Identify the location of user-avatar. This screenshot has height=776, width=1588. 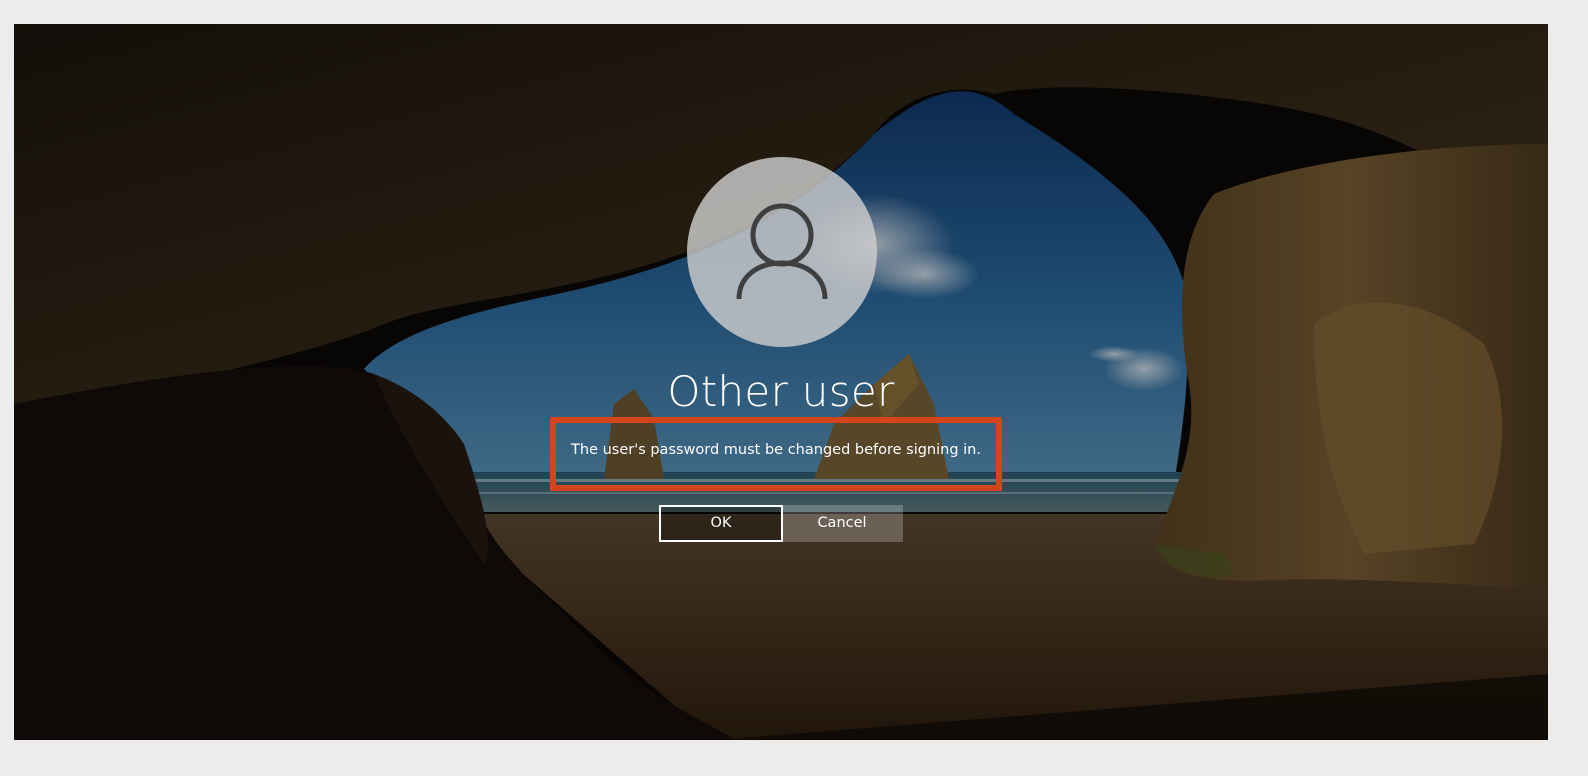
(782, 252).